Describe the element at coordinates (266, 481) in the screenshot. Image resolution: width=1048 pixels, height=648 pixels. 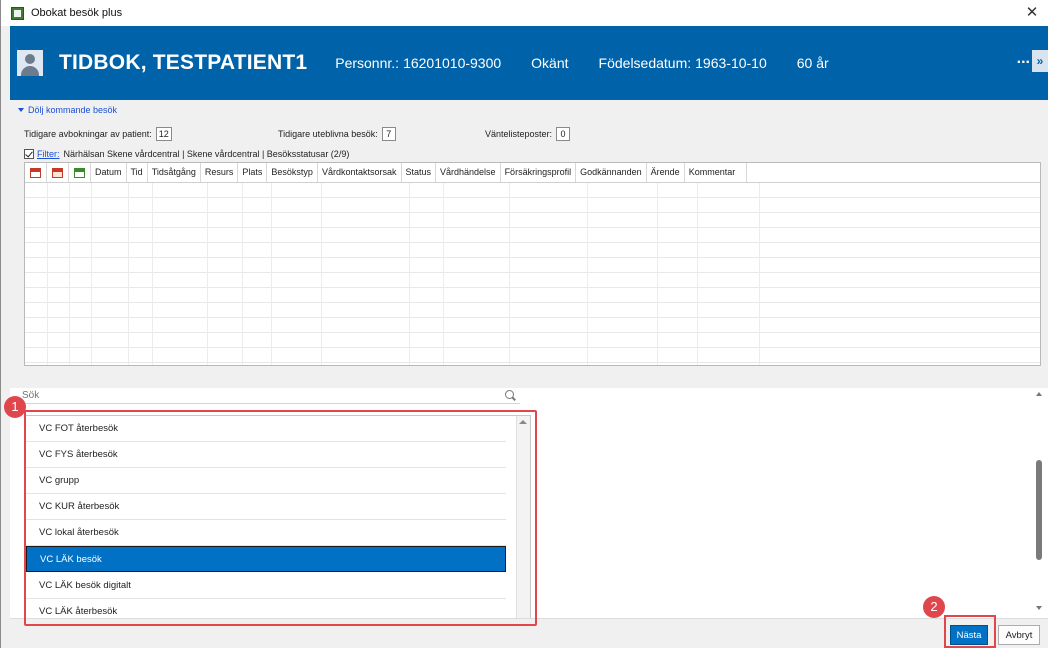
I see `list-item: VC grupp` at that location.